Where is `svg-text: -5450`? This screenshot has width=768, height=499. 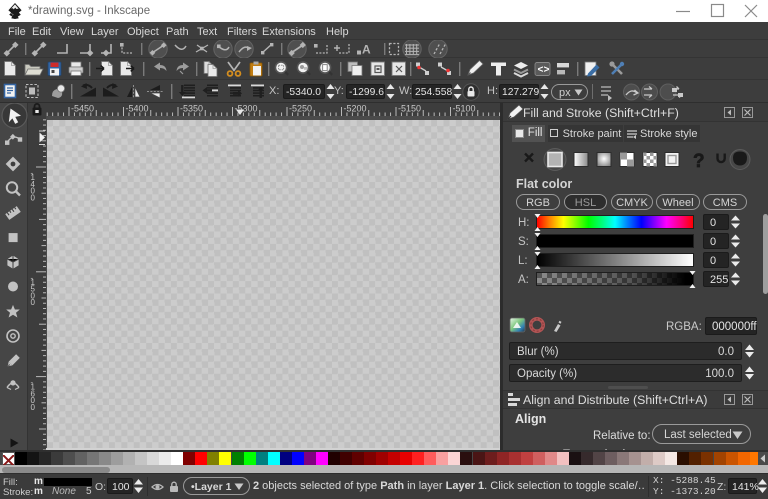 svg-text: -5450 is located at coordinates (82, 109).